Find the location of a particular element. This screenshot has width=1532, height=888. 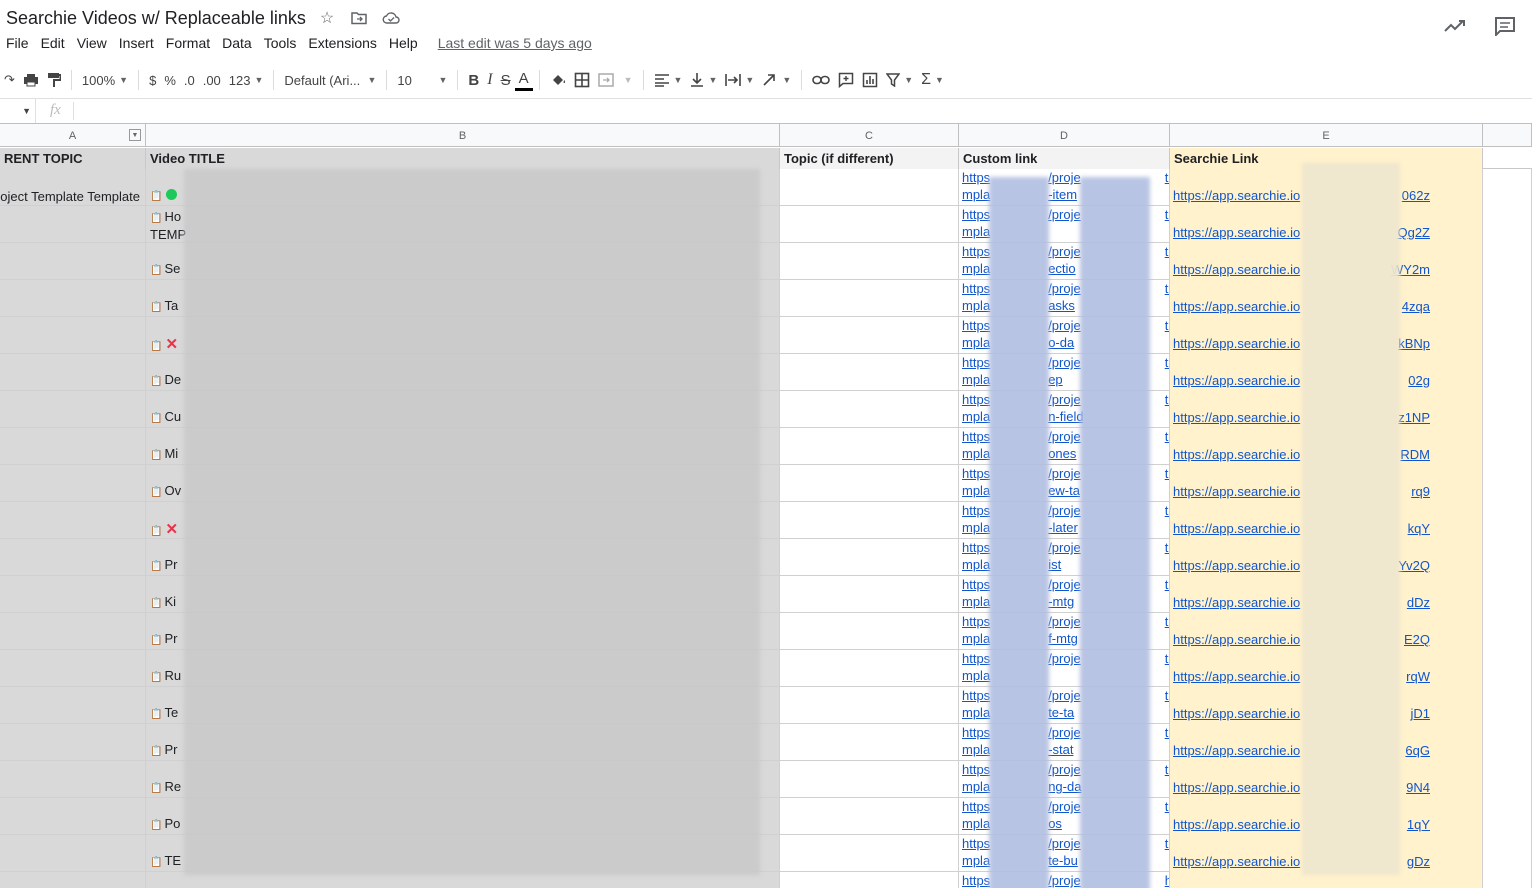

header-topic-if-different: Topic (if different) is located at coordinates (869, 158).